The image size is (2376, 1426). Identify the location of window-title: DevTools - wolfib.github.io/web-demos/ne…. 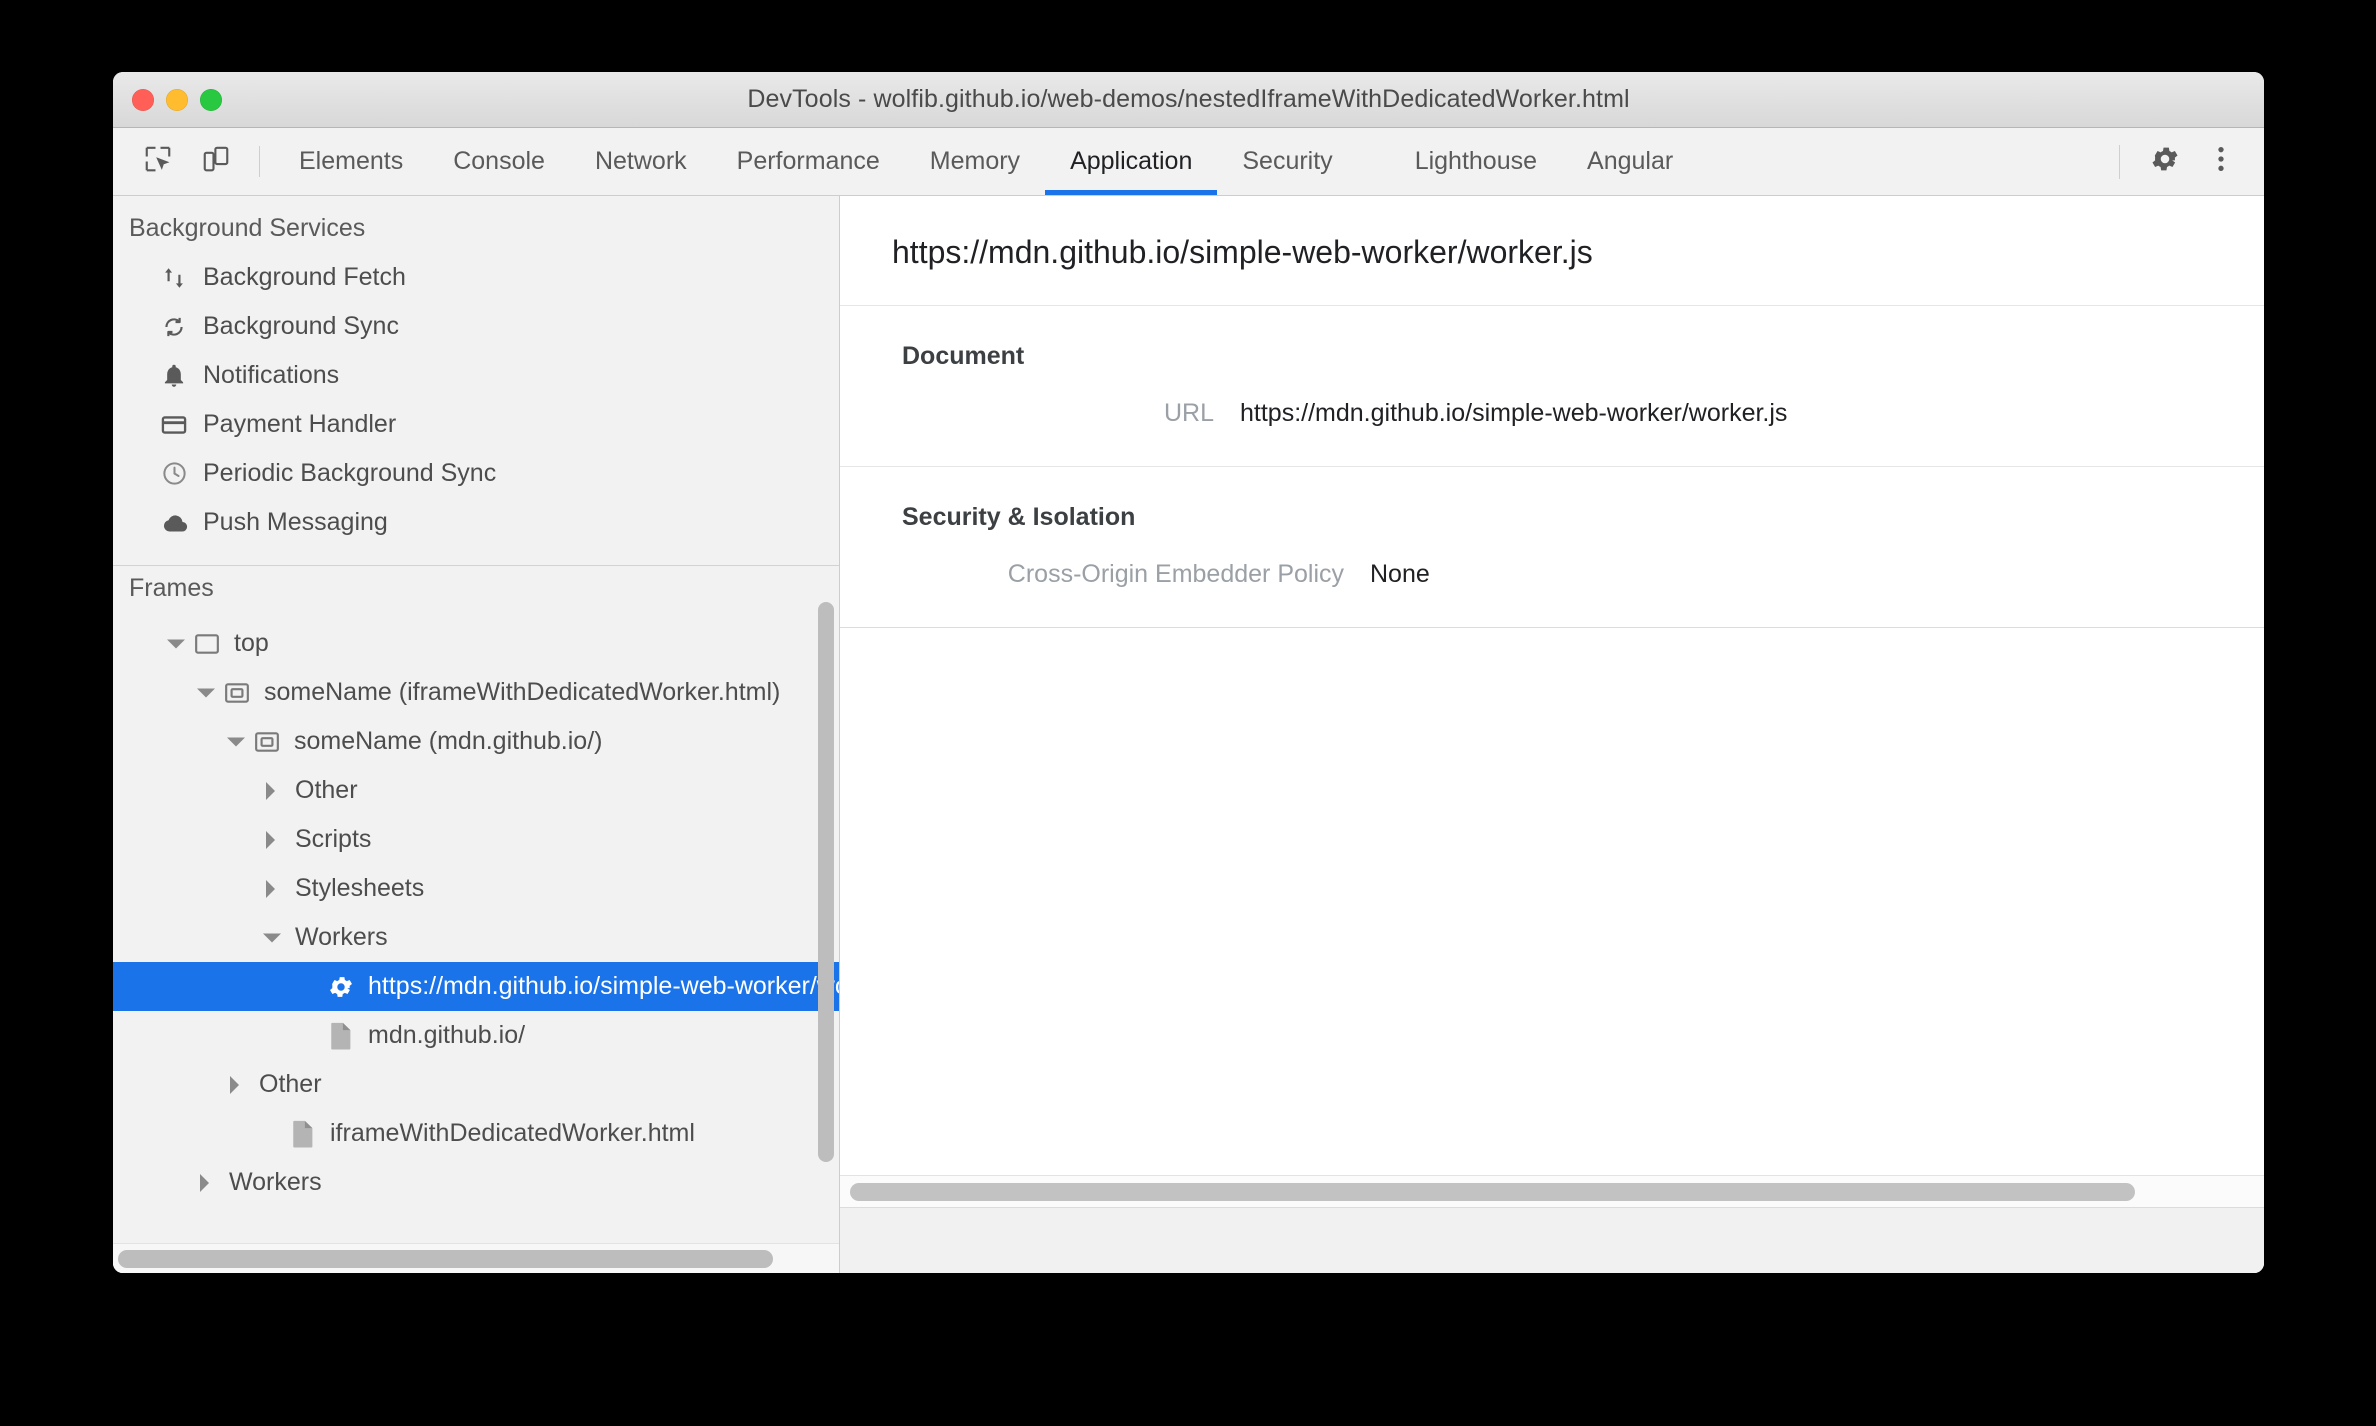
(1188, 99).